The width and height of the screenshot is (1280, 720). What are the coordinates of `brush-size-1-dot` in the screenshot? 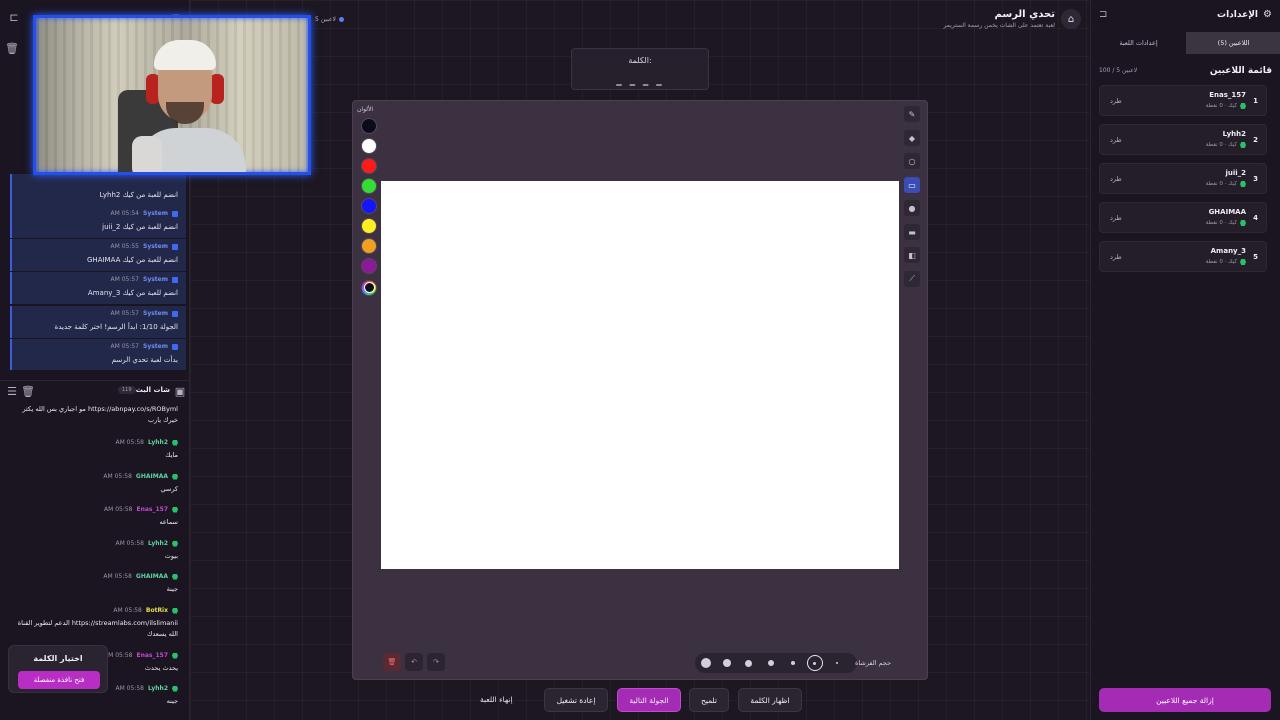 It's located at (814, 663).